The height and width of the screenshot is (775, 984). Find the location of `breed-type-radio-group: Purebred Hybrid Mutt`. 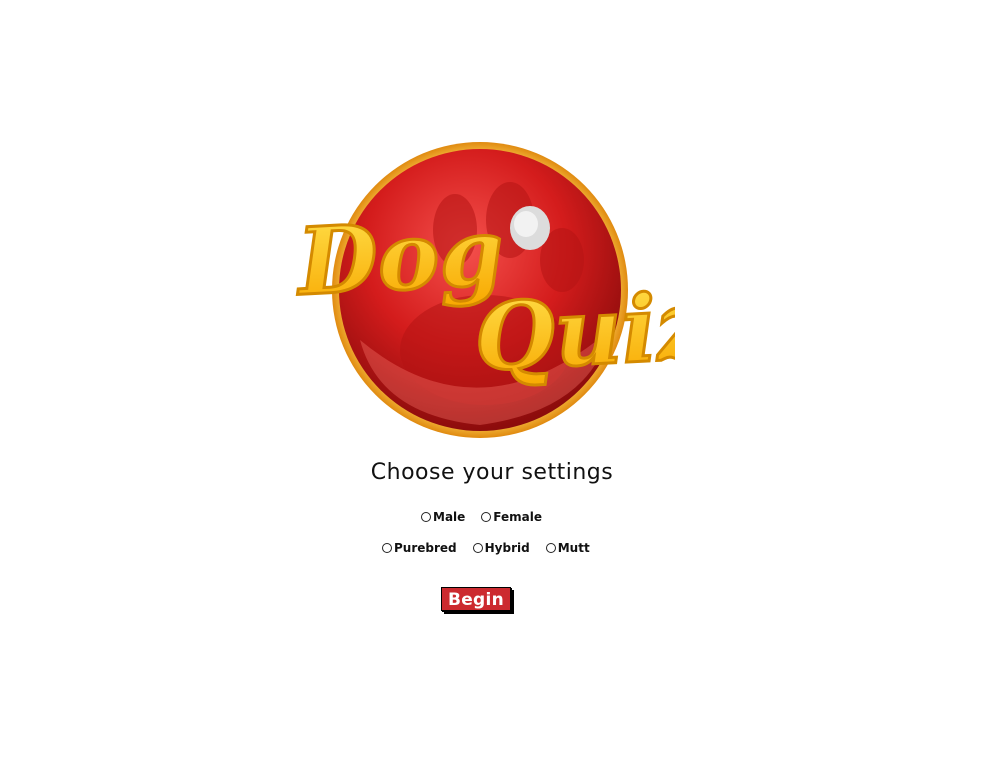

breed-type-radio-group: Purebred Hybrid Mutt is located at coordinates (486, 548).